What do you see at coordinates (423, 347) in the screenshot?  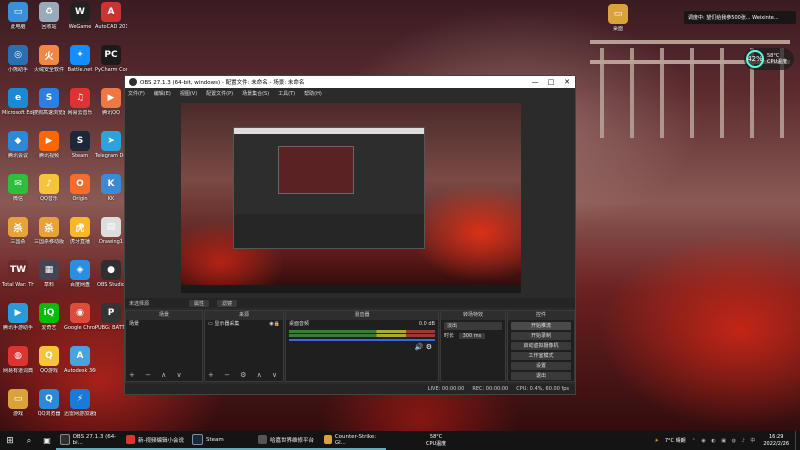 I see `speaker-icon: 🔊 ⚙` at bounding box center [423, 347].